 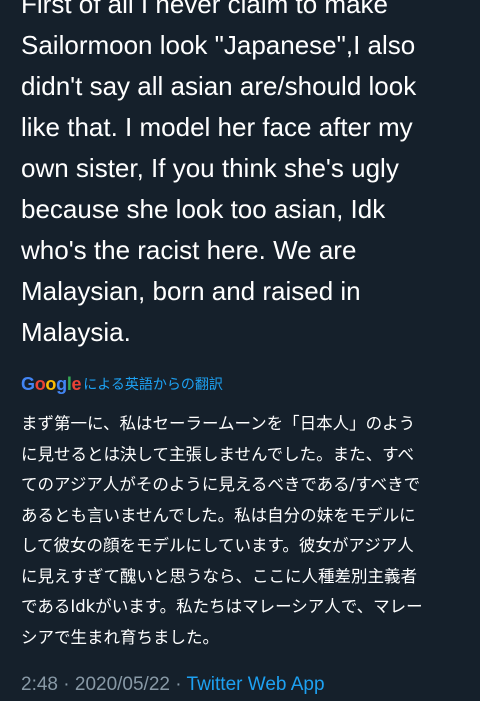 I want to click on translated-text-line: てのアジア人がそのように見えるべきである/すべきで, so click(x=221, y=484).